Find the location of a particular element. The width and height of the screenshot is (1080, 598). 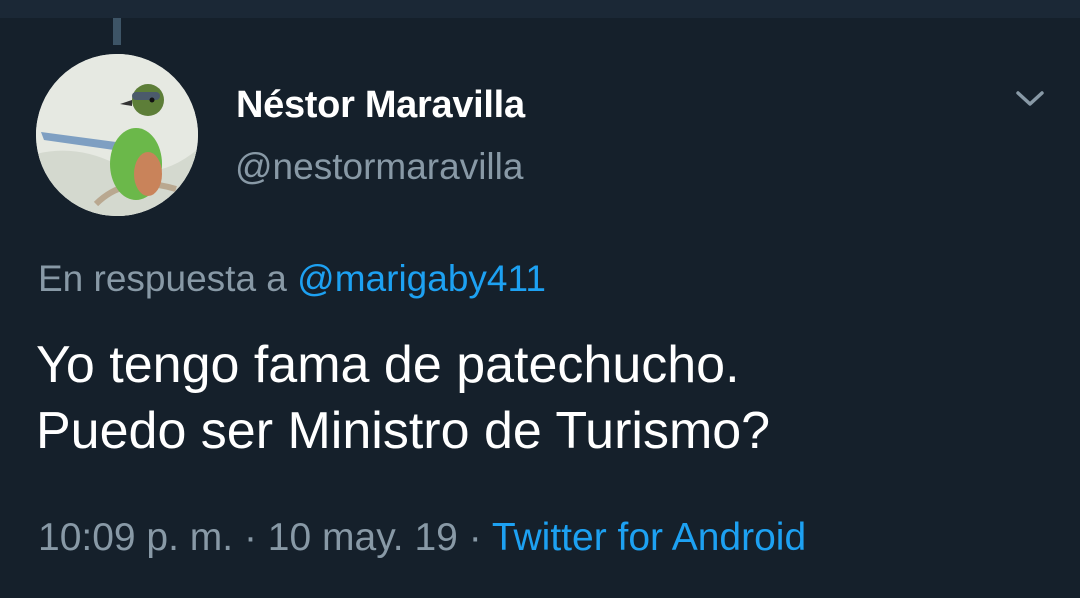

bird-avatar-icon is located at coordinates (117, 135).